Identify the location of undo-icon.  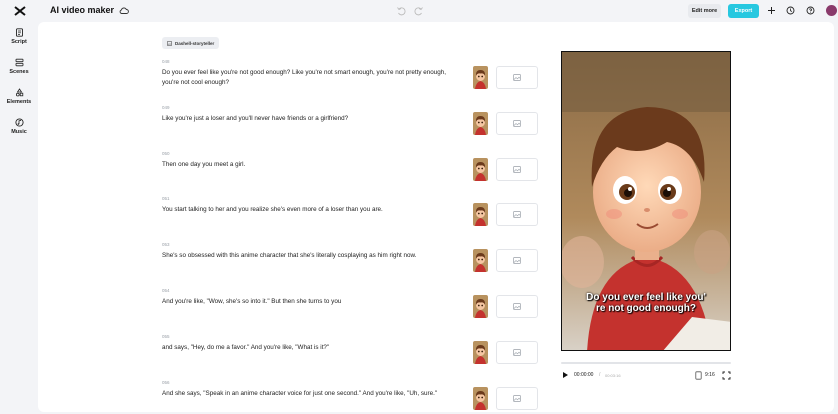
(401, 11).